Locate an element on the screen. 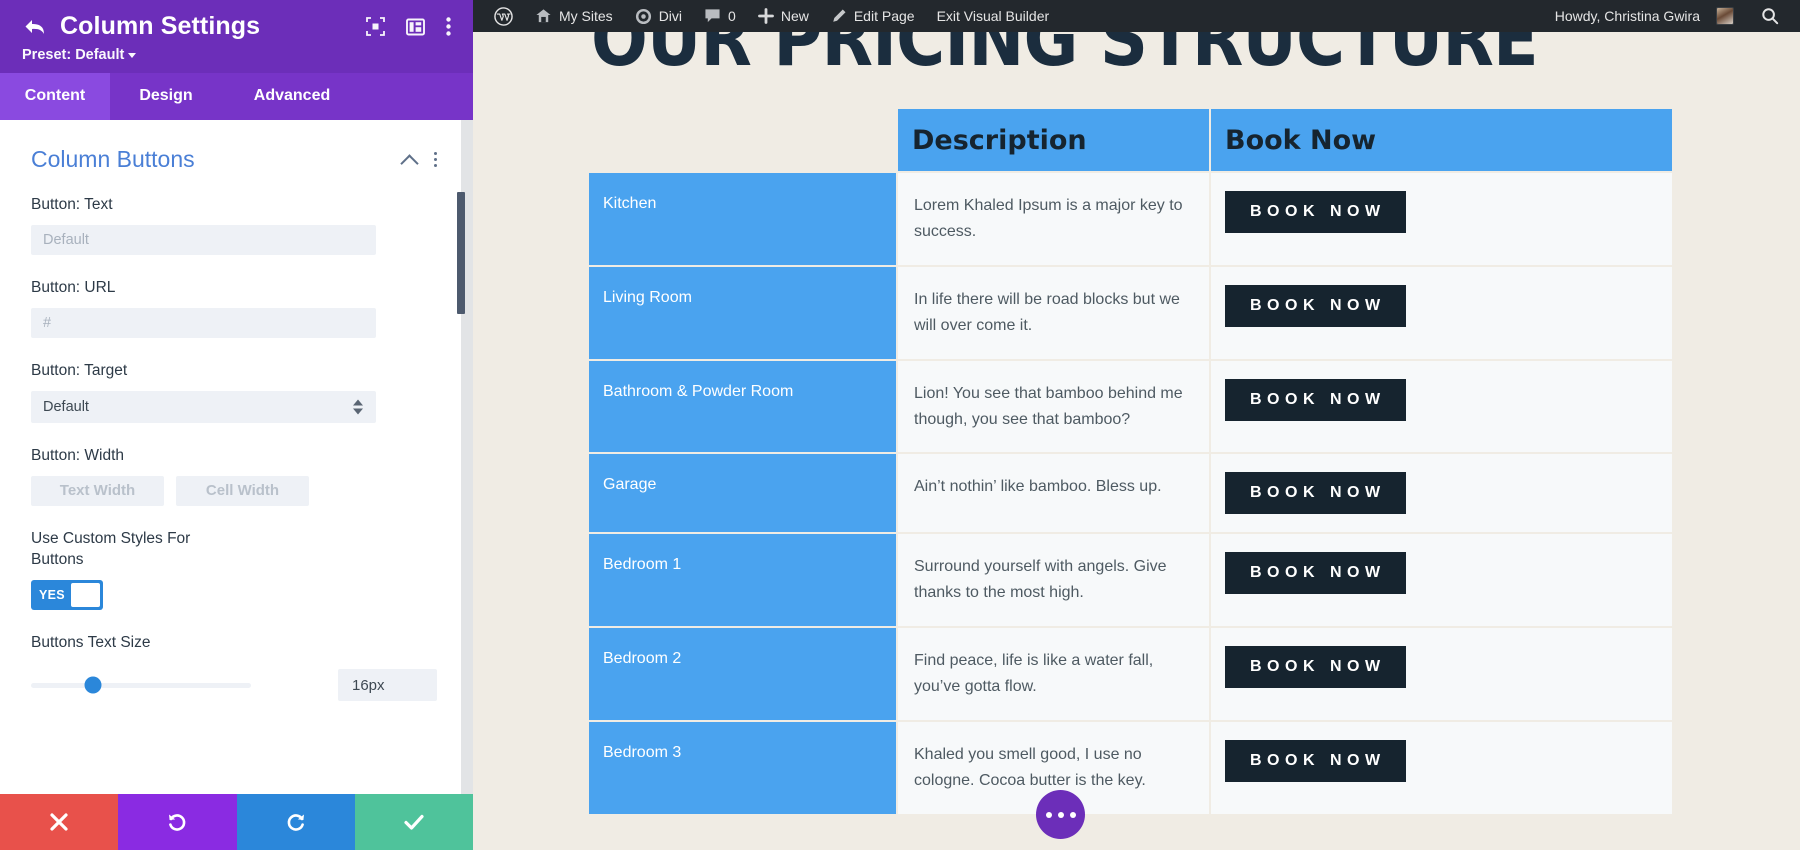  tab-design: Design is located at coordinates (166, 96).